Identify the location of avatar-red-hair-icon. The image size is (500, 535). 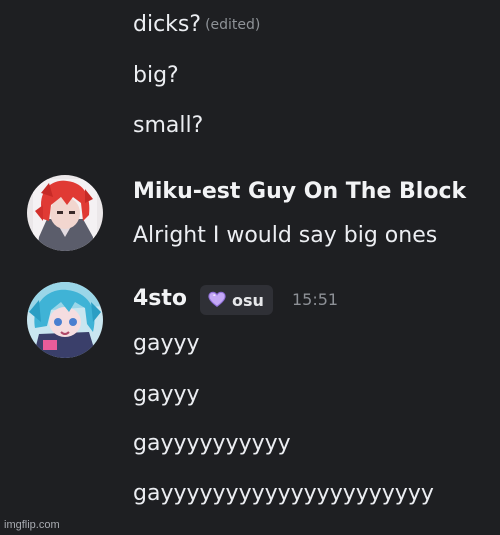
(65, 213).